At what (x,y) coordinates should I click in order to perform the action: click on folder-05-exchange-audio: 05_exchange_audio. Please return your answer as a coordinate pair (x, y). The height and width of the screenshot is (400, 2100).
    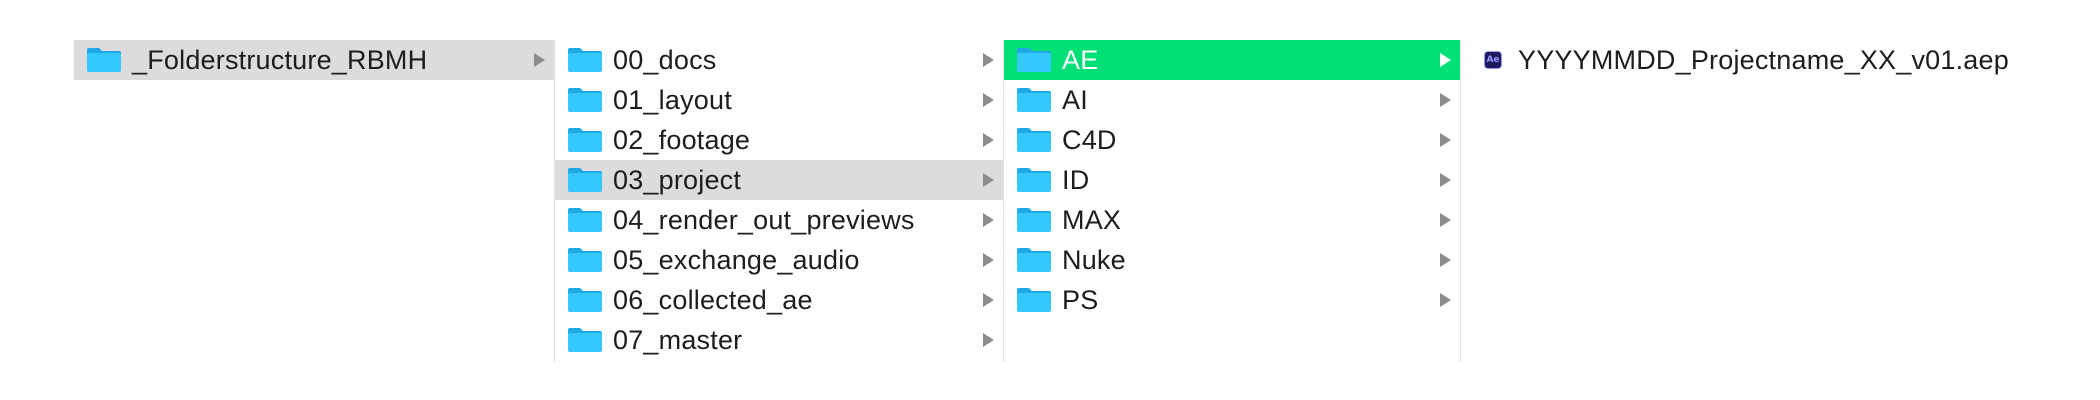
    Looking at the image, I should click on (779, 260).